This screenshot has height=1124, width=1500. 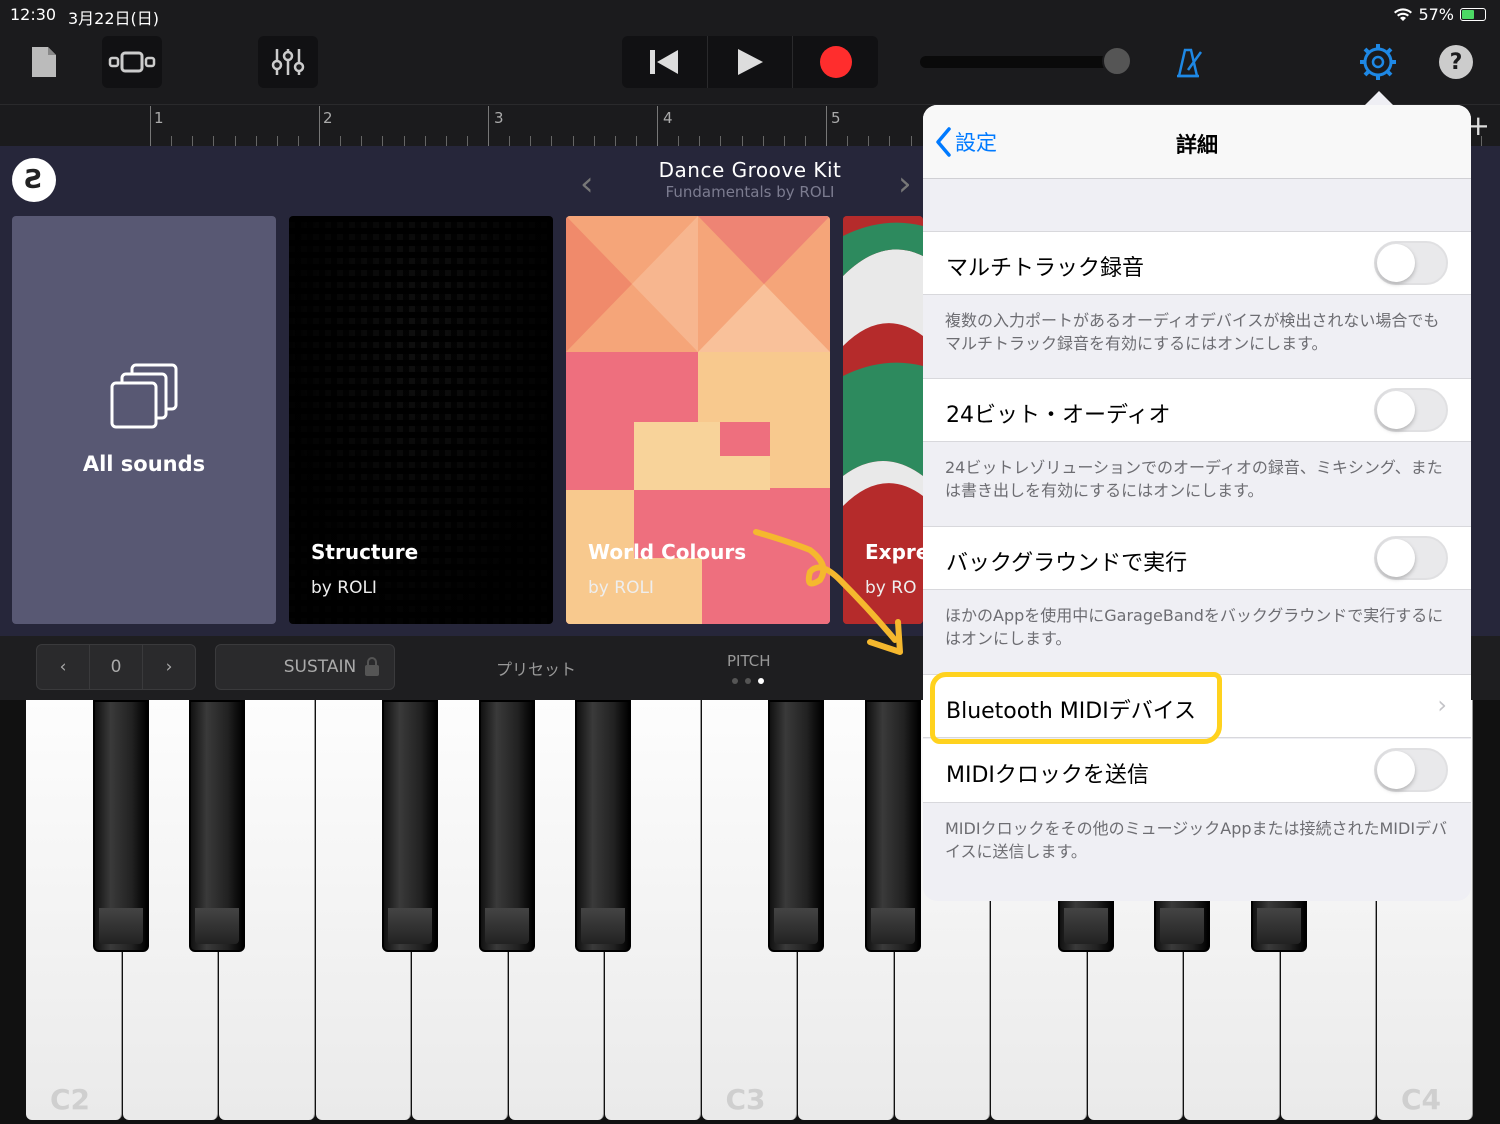 I want to click on previous-kit-button: ‹, so click(x=587, y=184).